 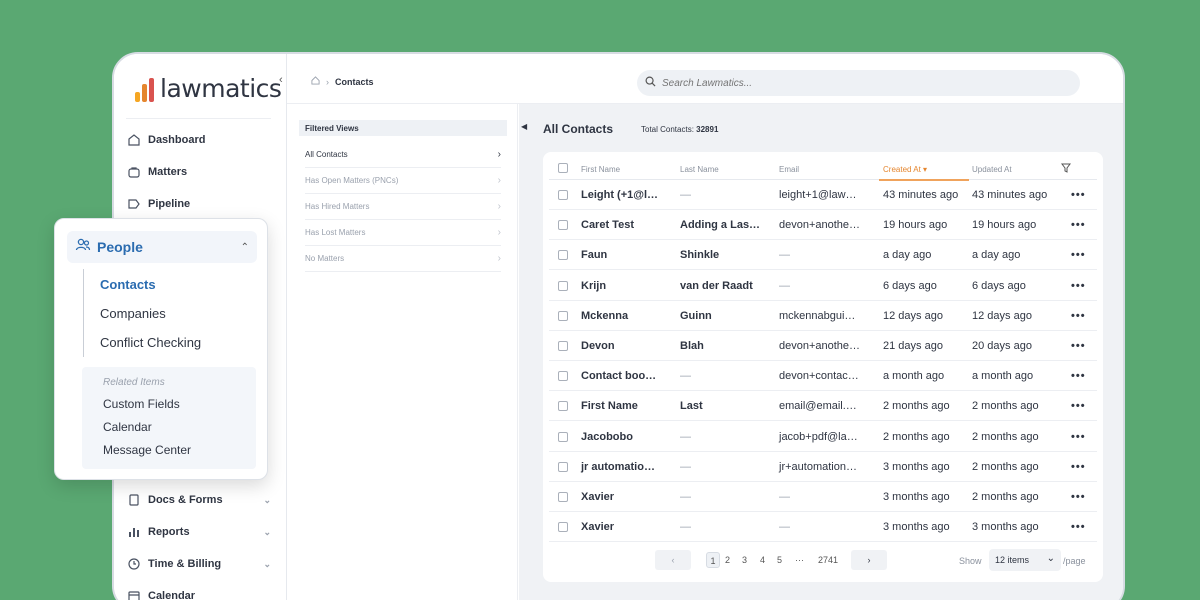 I want to click on cell-updated-at: a month ago, so click(x=1003, y=376).